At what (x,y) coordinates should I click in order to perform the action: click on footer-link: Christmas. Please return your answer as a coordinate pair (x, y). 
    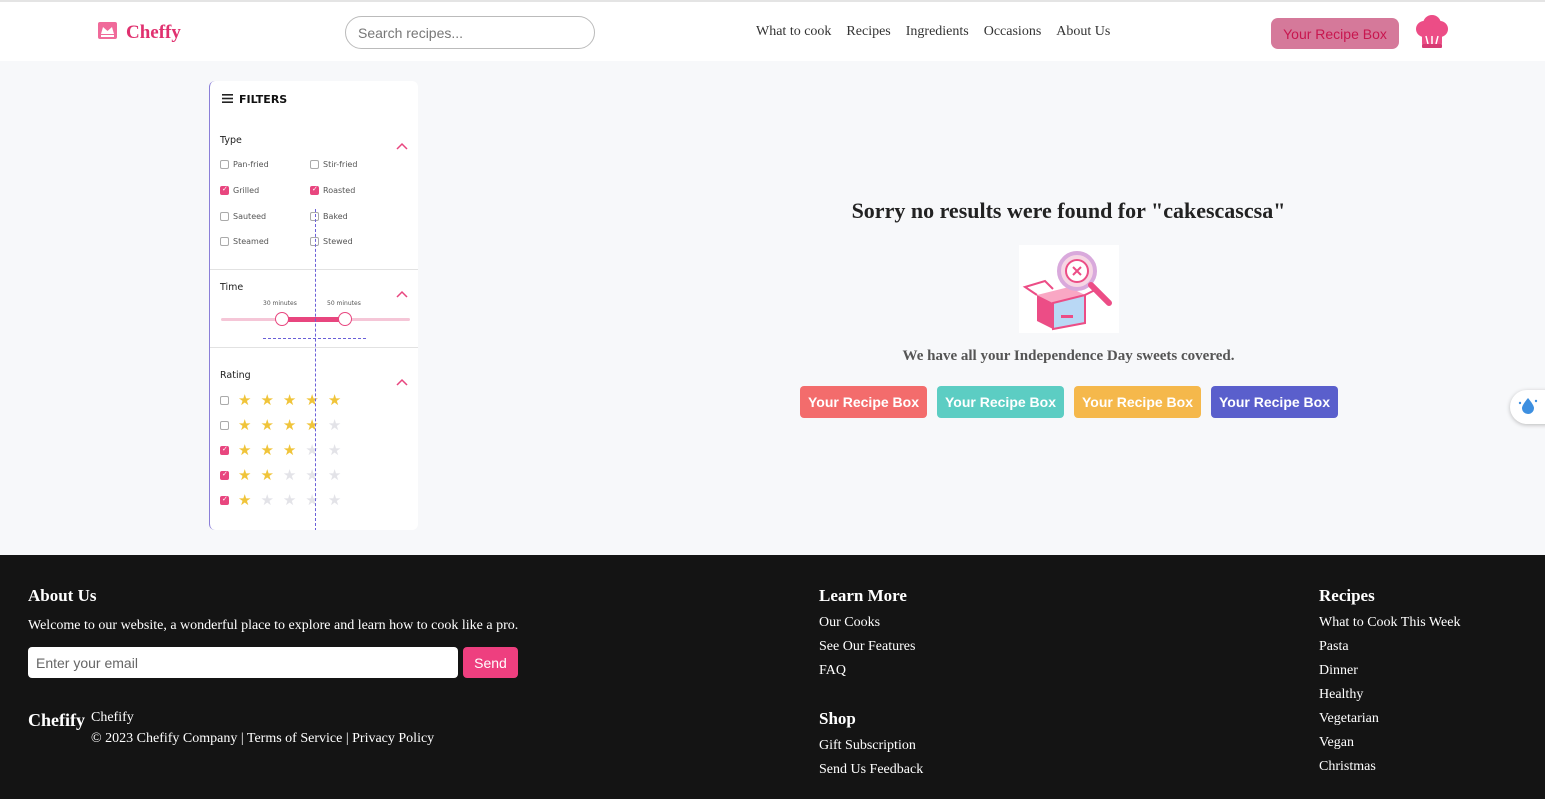
    Looking at the image, I should click on (1389, 767).